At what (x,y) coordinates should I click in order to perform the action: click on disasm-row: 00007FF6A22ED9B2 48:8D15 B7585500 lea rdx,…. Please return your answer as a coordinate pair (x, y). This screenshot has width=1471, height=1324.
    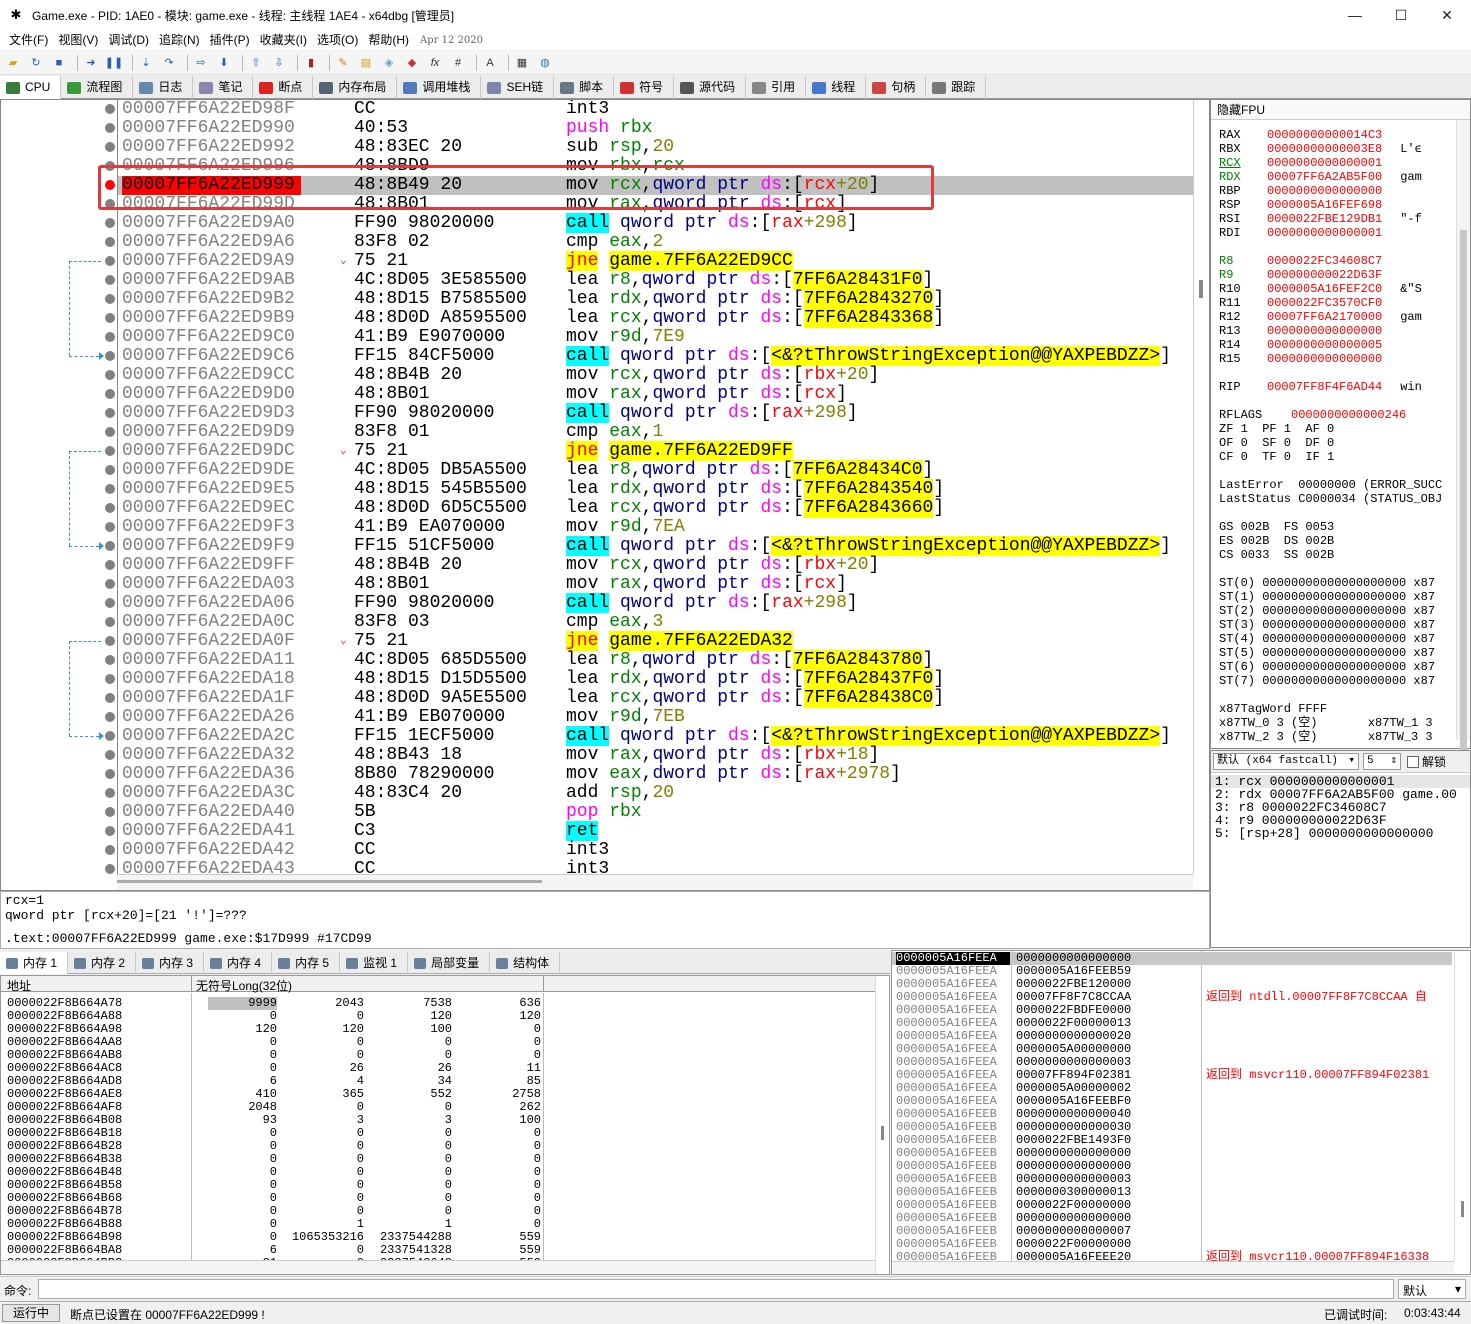
    Looking at the image, I should click on (655, 299).